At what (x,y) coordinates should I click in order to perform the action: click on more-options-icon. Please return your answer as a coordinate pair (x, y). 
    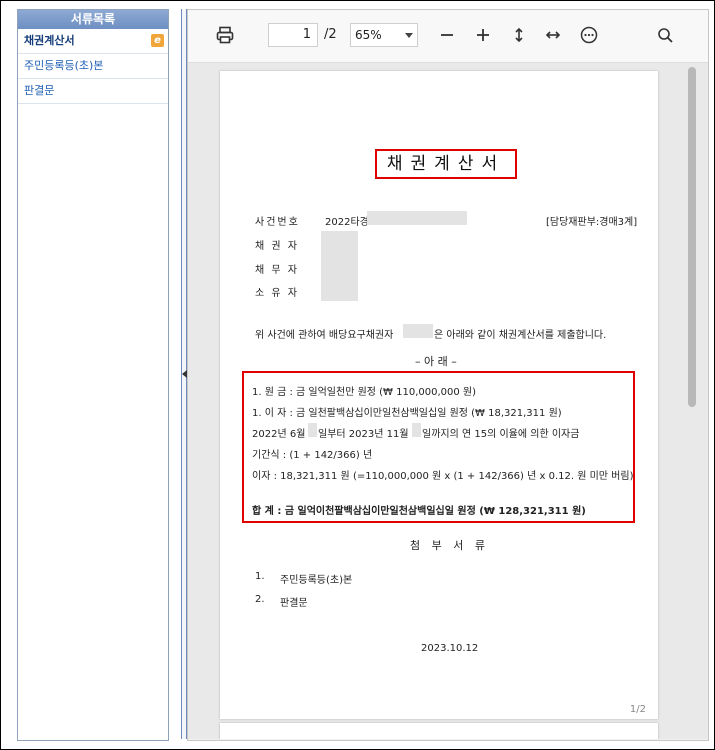
    Looking at the image, I should click on (589, 35).